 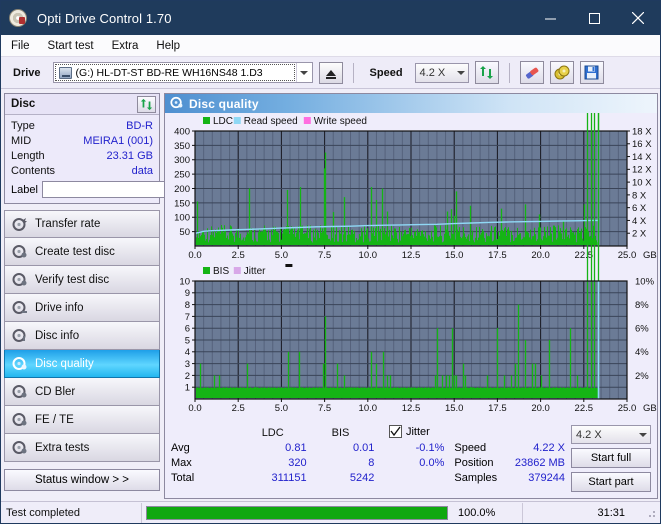 What do you see at coordinates (531, 72) in the screenshot?
I see `eraser-icon` at bounding box center [531, 72].